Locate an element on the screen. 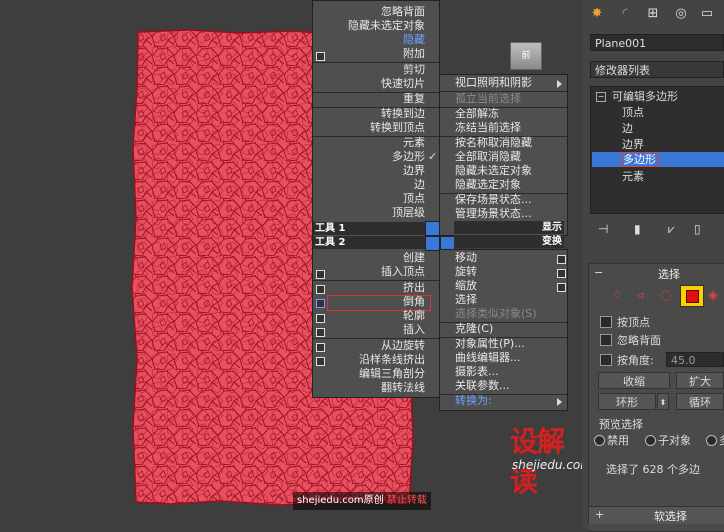 Image resolution: width=724 pixels, height=532 pixels. create-tab-icon: ✸ is located at coordinates (597, 14).